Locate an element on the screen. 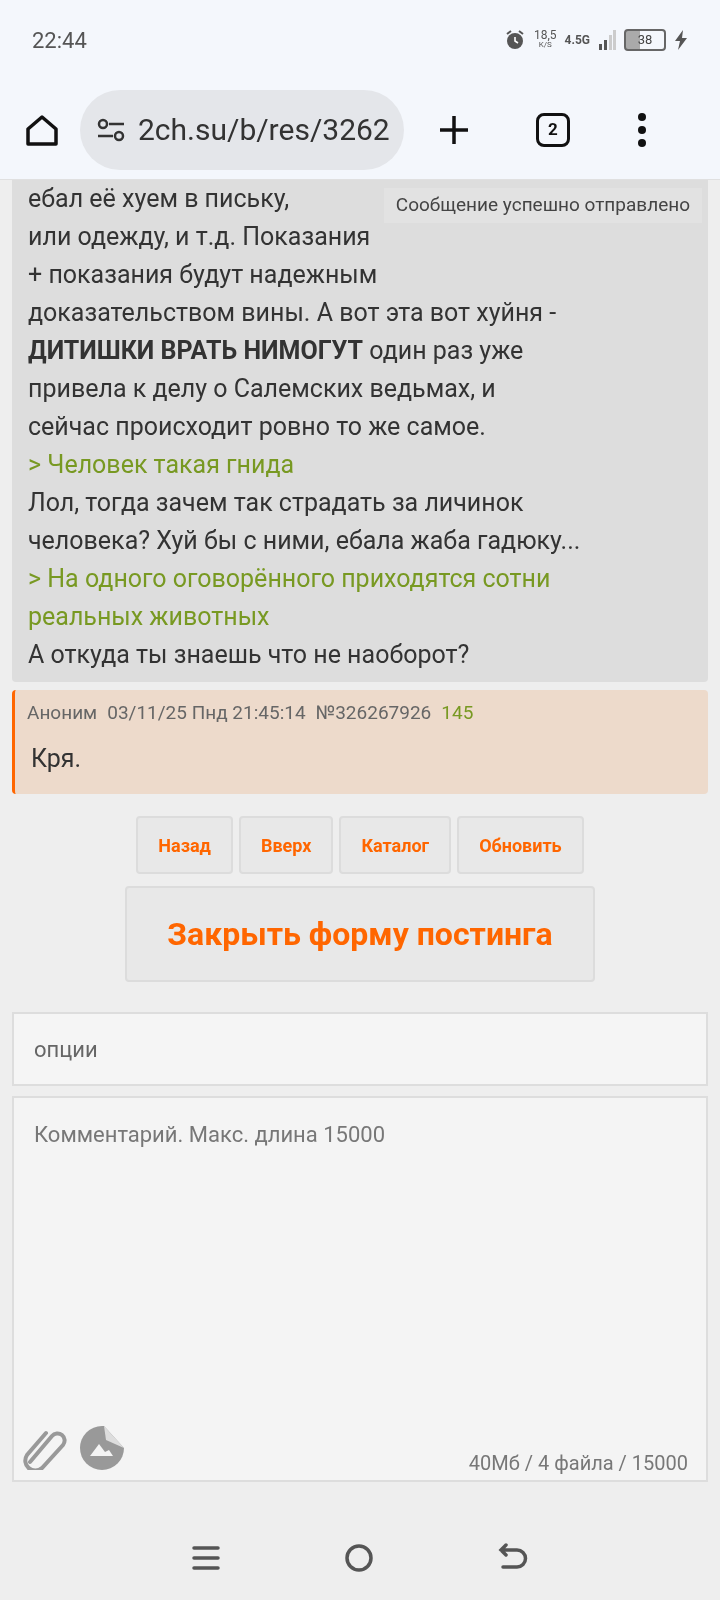  post-text-line: А откуда ты знаешь что не наоборот? is located at coordinates (249, 655).